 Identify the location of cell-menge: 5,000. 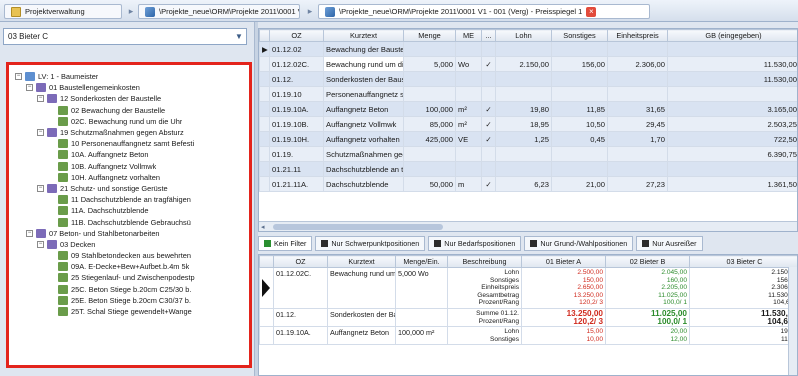
(429, 64).